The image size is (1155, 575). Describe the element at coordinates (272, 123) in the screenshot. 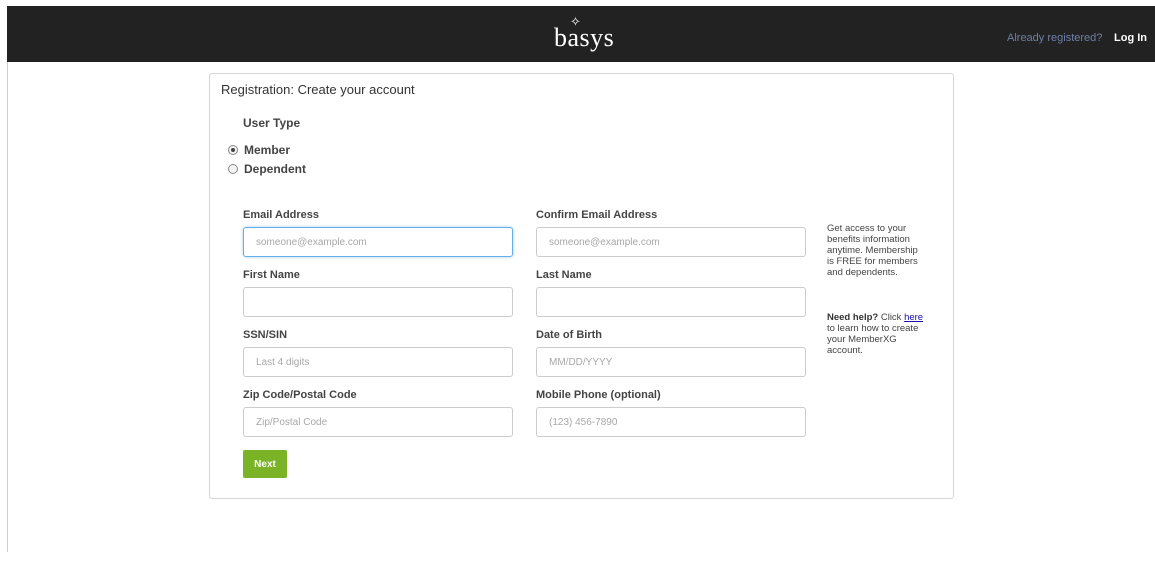

I see `user-type-label: User Type` at that location.